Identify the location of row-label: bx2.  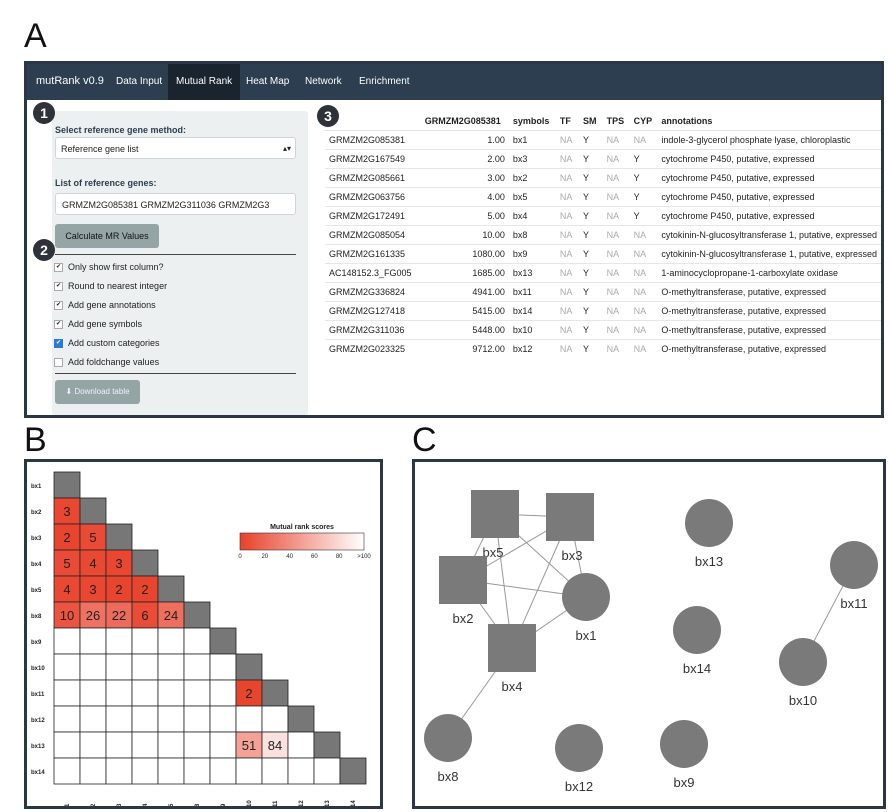
(36, 513).